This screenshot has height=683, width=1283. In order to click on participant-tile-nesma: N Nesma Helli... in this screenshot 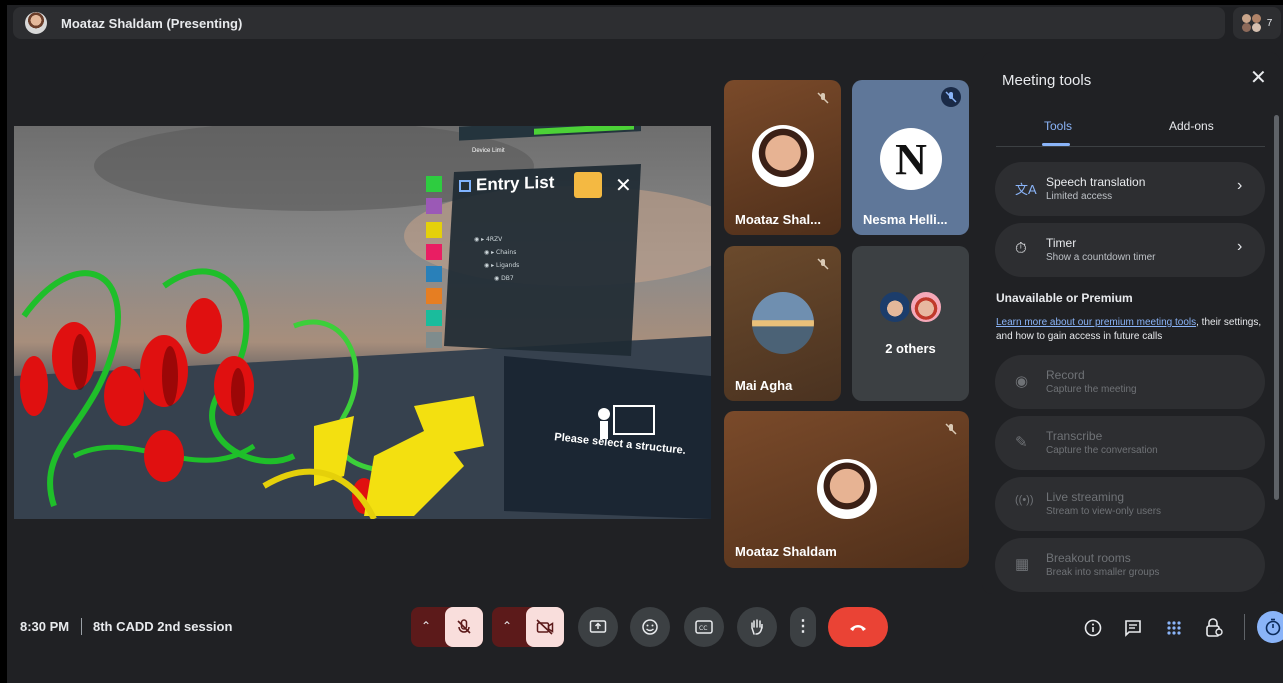, I will do `click(910, 157)`.